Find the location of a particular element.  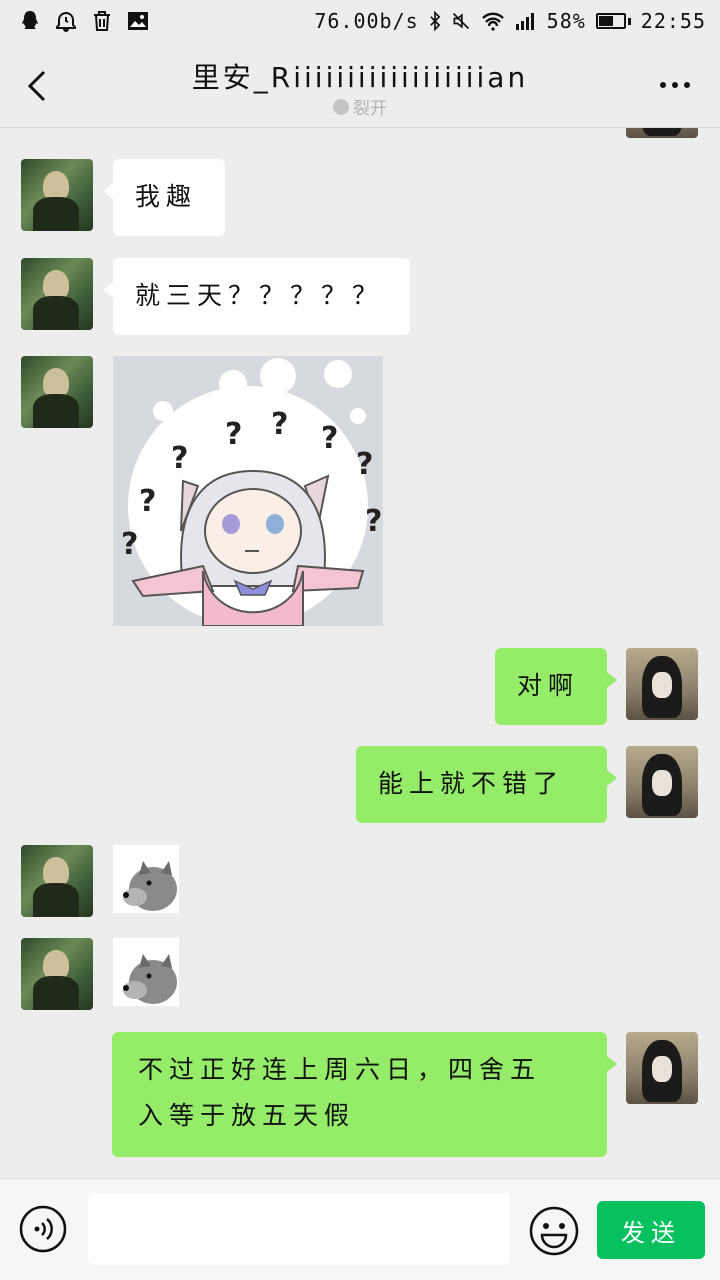

clock: 22:55 is located at coordinates (673, 21).